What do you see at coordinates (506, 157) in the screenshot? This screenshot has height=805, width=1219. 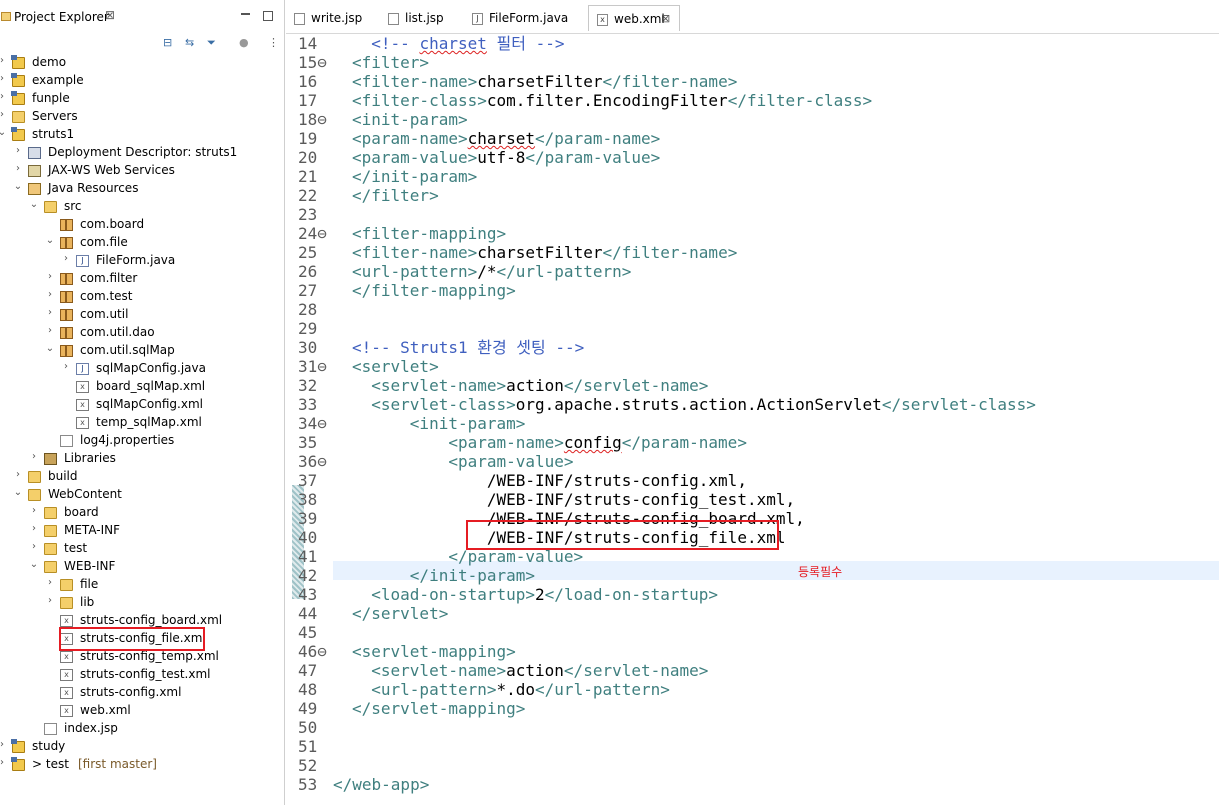 I see `code-line: <param-value>utf-8</param-value>` at bounding box center [506, 157].